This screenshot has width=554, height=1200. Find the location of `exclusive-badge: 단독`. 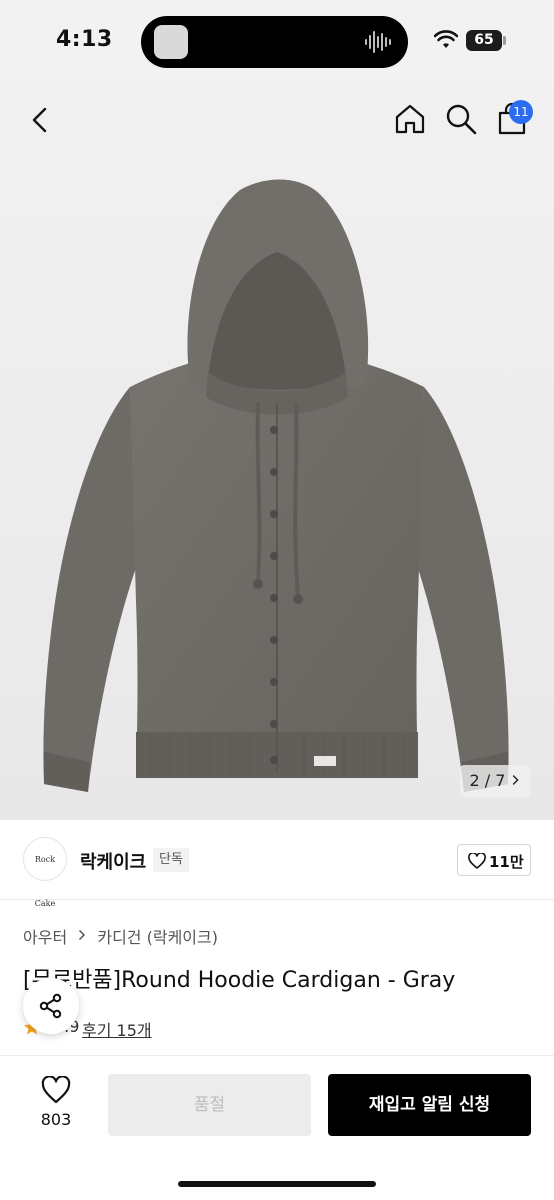

exclusive-badge: 단독 is located at coordinates (171, 860).